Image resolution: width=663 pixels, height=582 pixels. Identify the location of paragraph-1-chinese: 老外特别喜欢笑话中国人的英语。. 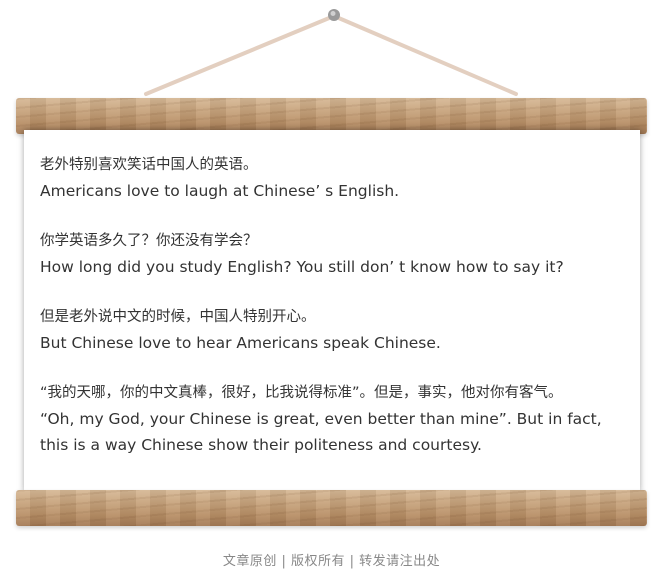
(149, 165).